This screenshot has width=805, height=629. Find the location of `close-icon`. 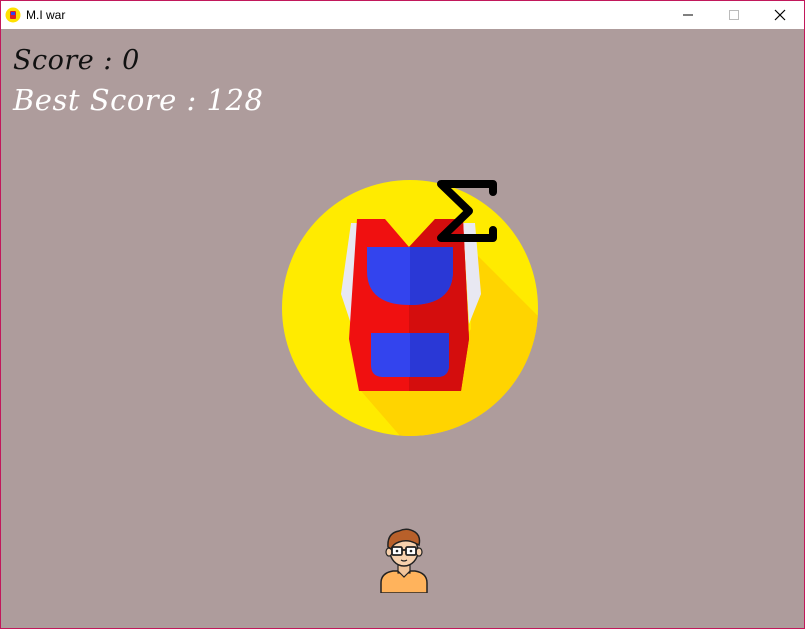

close-icon is located at coordinates (780, 15).